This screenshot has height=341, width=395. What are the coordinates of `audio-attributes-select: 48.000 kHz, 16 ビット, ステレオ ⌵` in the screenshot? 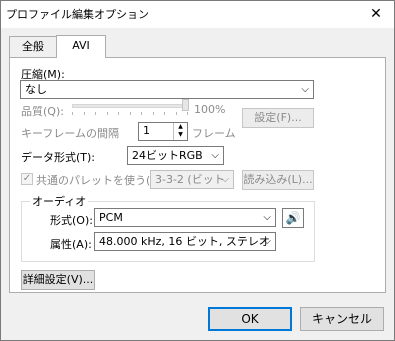 It's located at (185, 241).